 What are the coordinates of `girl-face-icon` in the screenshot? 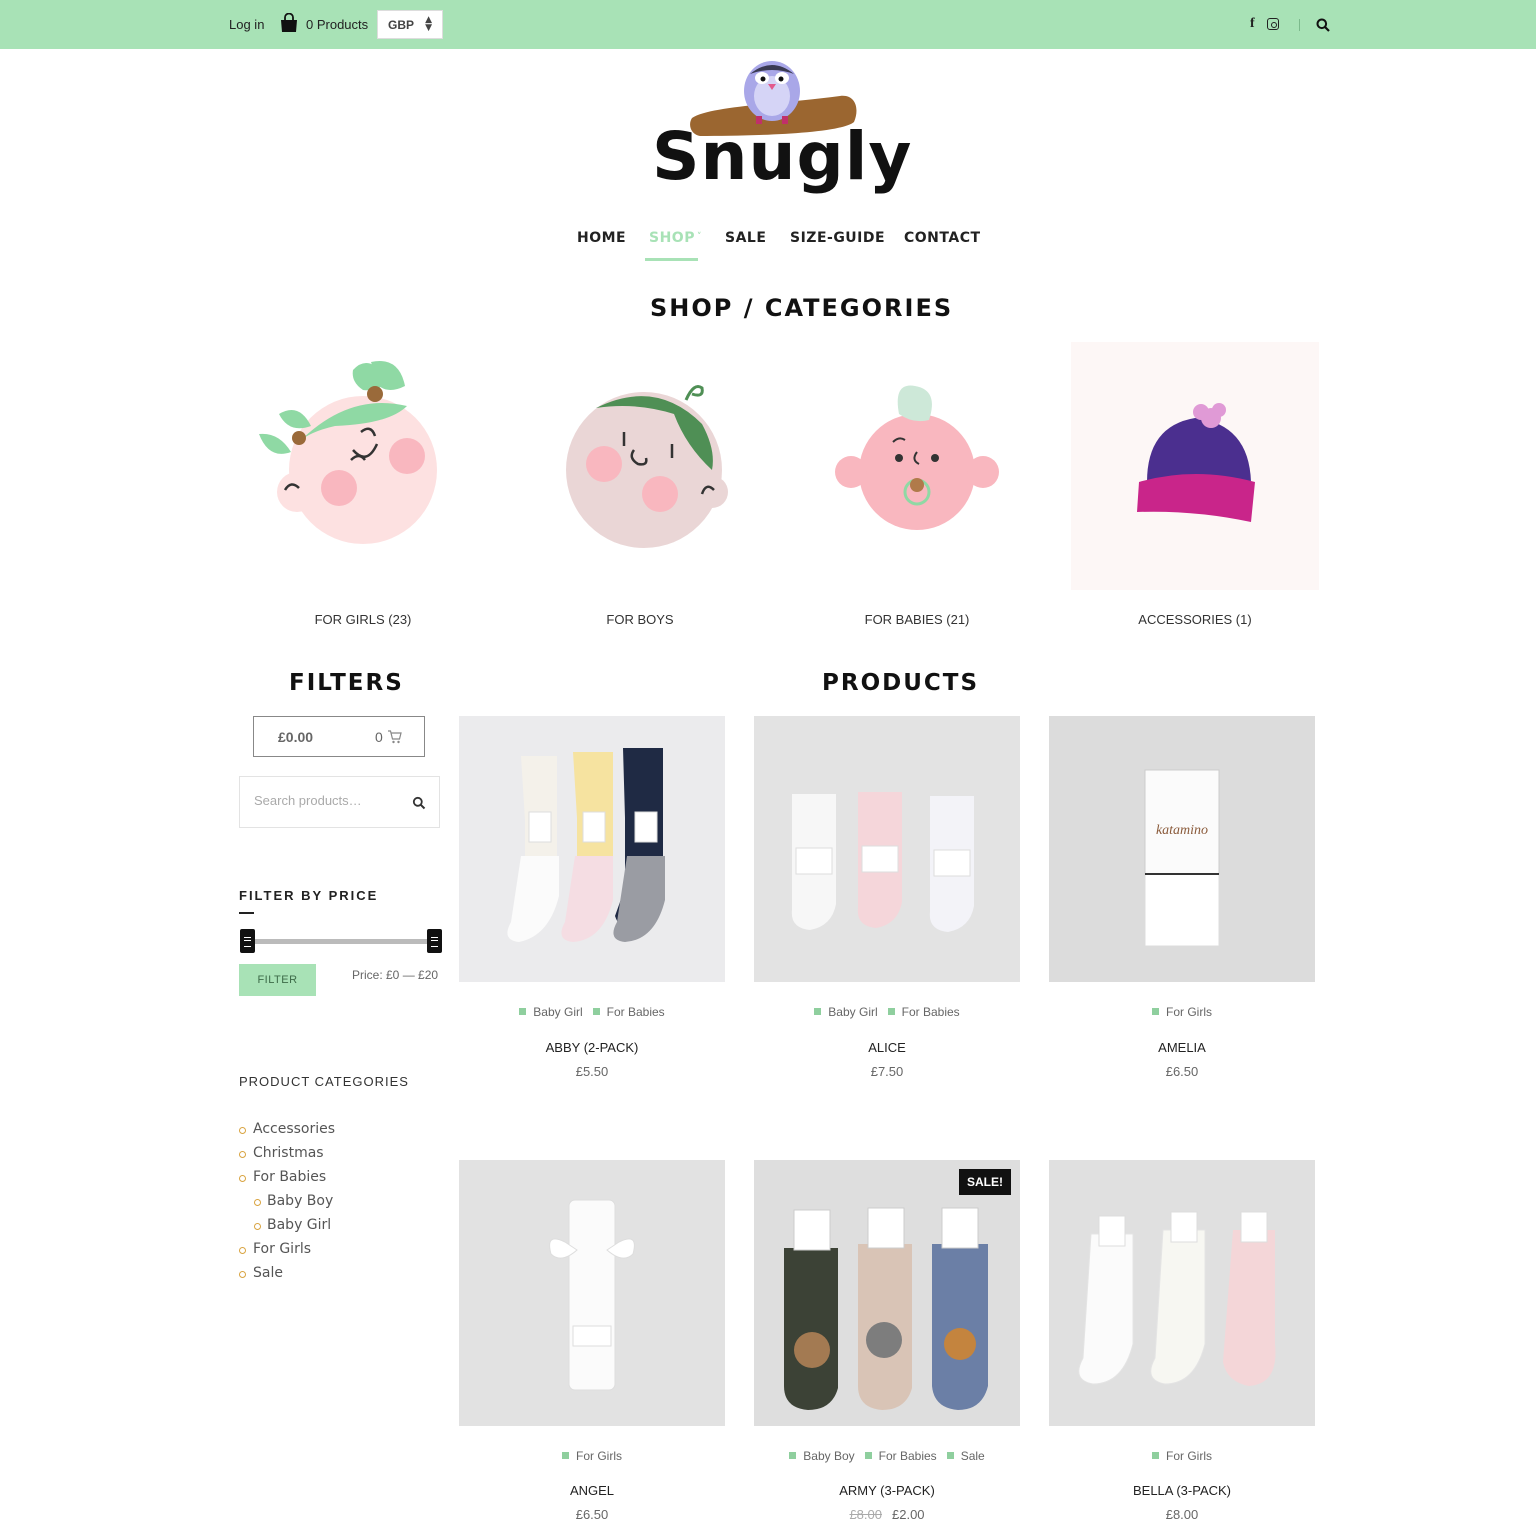 It's located at (363, 466).